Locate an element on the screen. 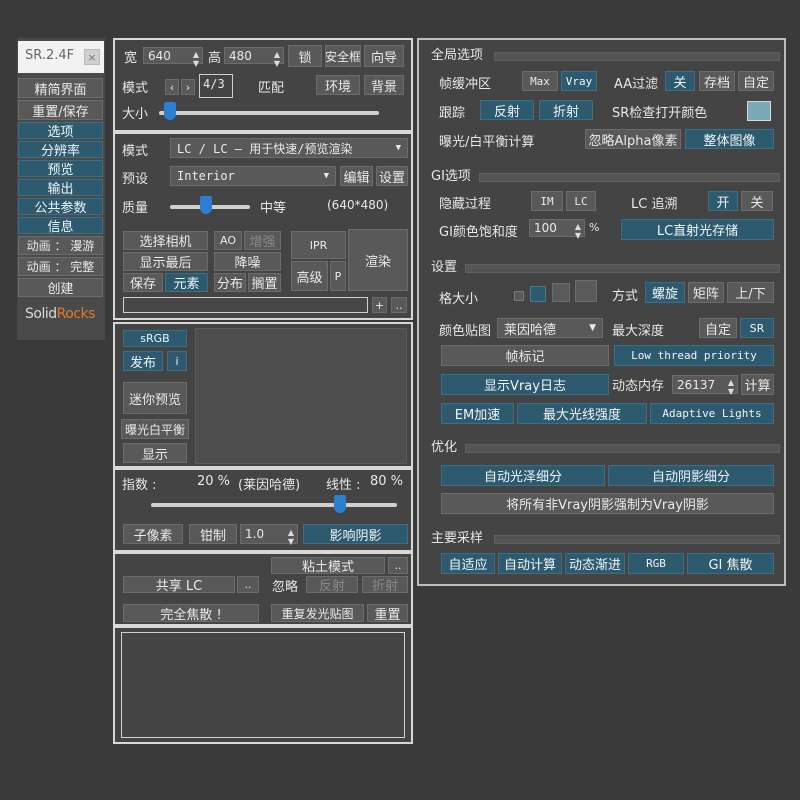  edit-preset-button: 编辑 is located at coordinates (356, 176).